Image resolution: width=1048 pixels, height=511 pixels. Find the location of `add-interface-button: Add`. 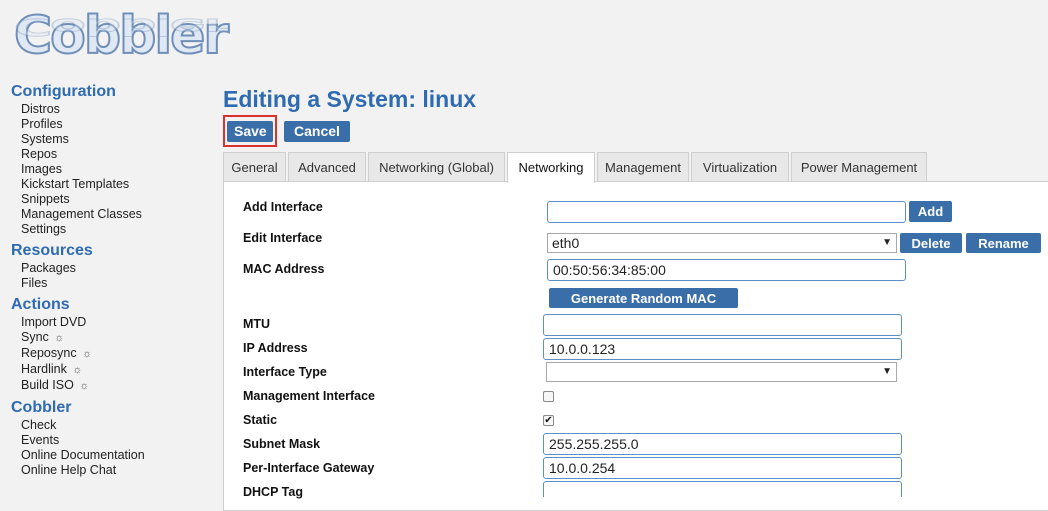

add-interface-button: Add is located at coordinates (930, 211).